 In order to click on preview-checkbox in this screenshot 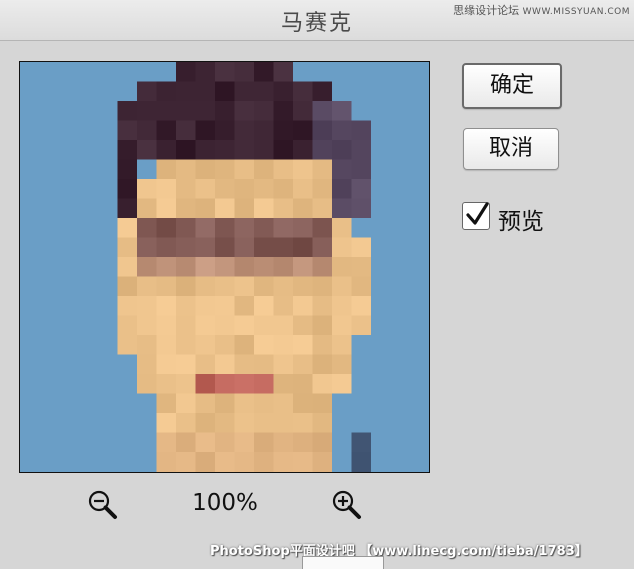, I will do `click(476, 216)`.